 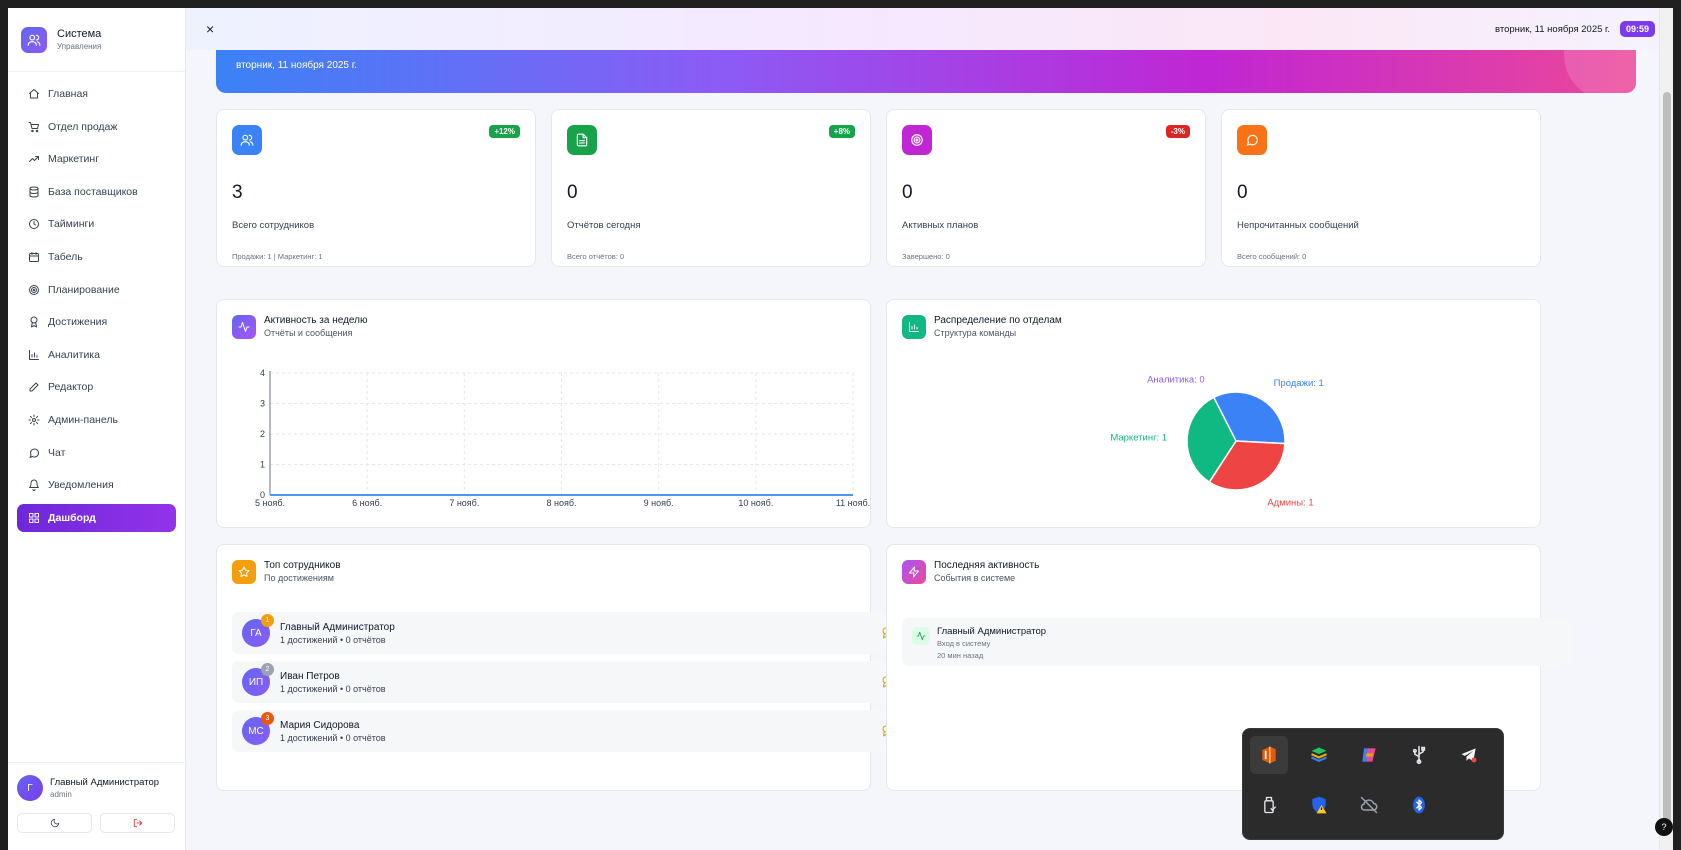 I want to click on theme-toggle-button, so click(x=54, y=823).